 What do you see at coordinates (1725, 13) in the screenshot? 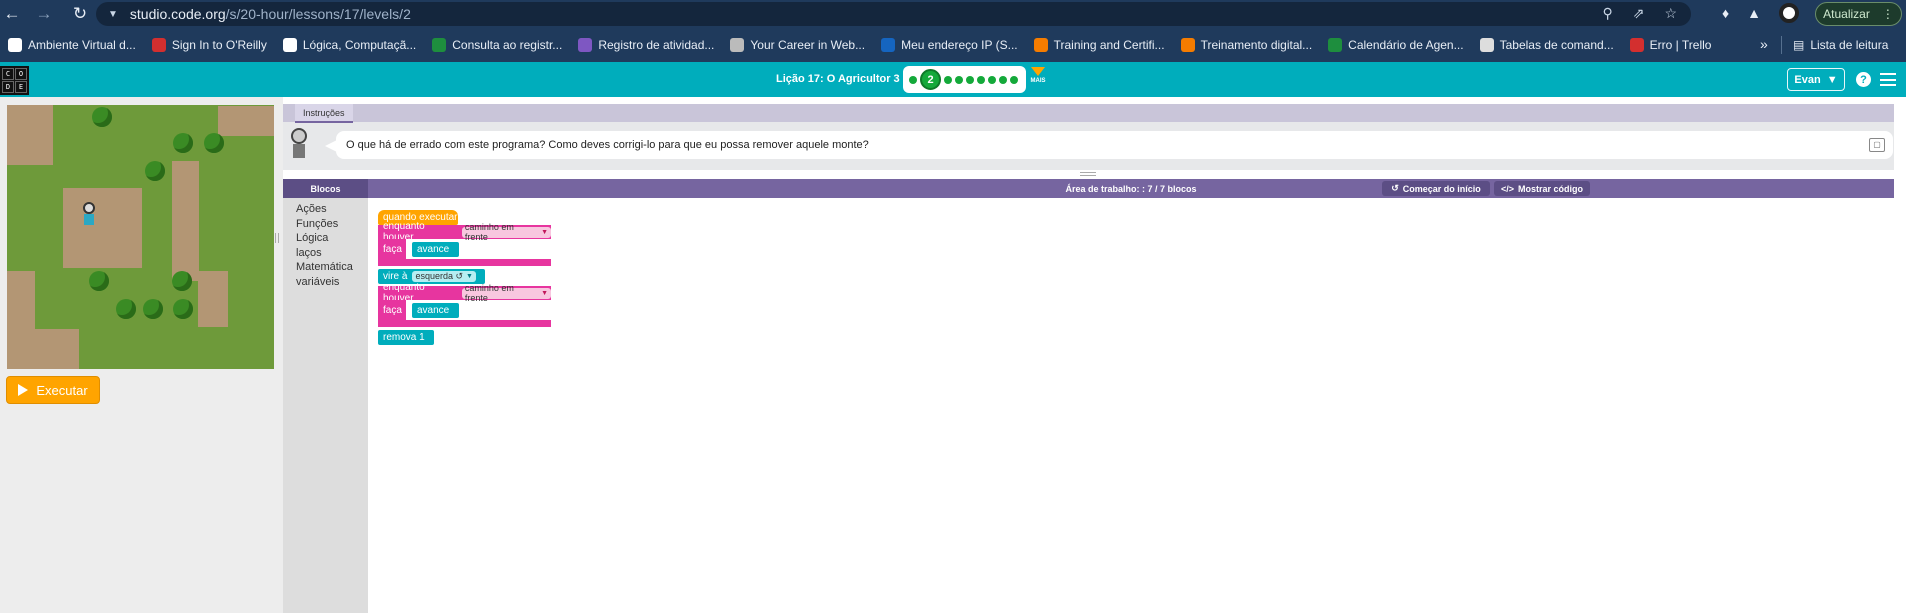
I see `extensions-icon: ♦` at bounding box center [1725, 13].